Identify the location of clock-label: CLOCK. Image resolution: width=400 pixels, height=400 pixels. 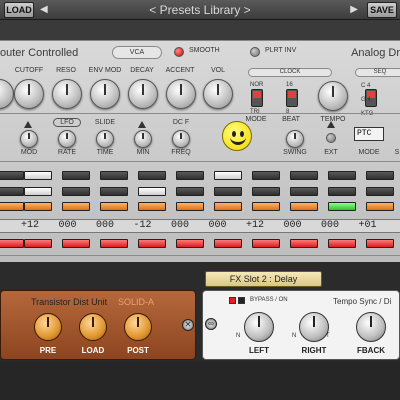
(290, 72).